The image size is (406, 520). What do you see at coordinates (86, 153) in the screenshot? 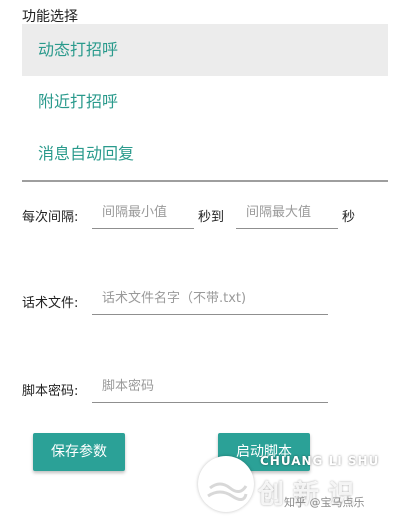
I see `menu-item-label: 消息自动回复` at bounding box center [86, 153].